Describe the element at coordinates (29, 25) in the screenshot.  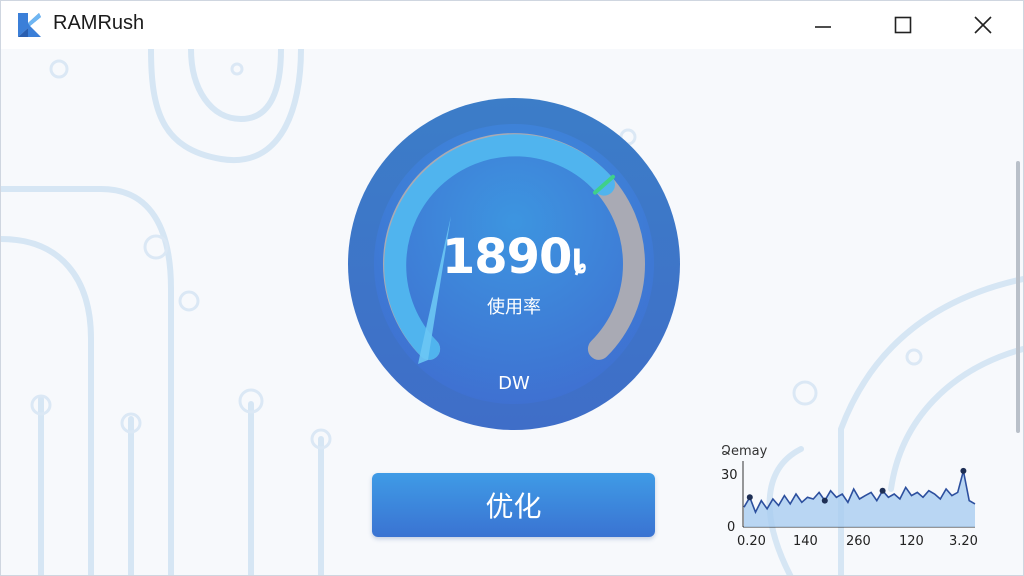
I see `ramrush-logo-icon` at that location.